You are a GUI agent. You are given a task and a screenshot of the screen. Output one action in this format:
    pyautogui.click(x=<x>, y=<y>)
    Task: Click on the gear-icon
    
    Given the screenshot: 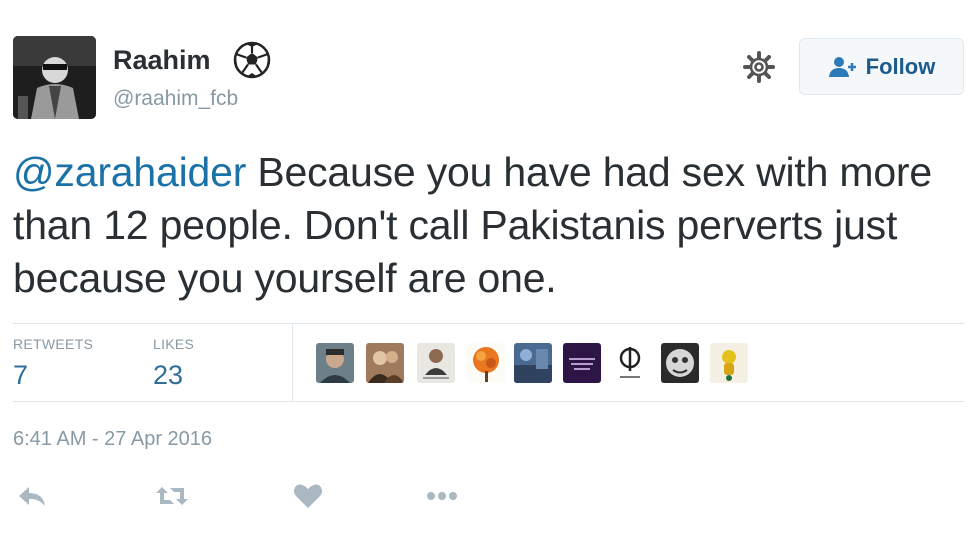 What is the action you would take?
    pyautogui.click(x=759, y=67)
    